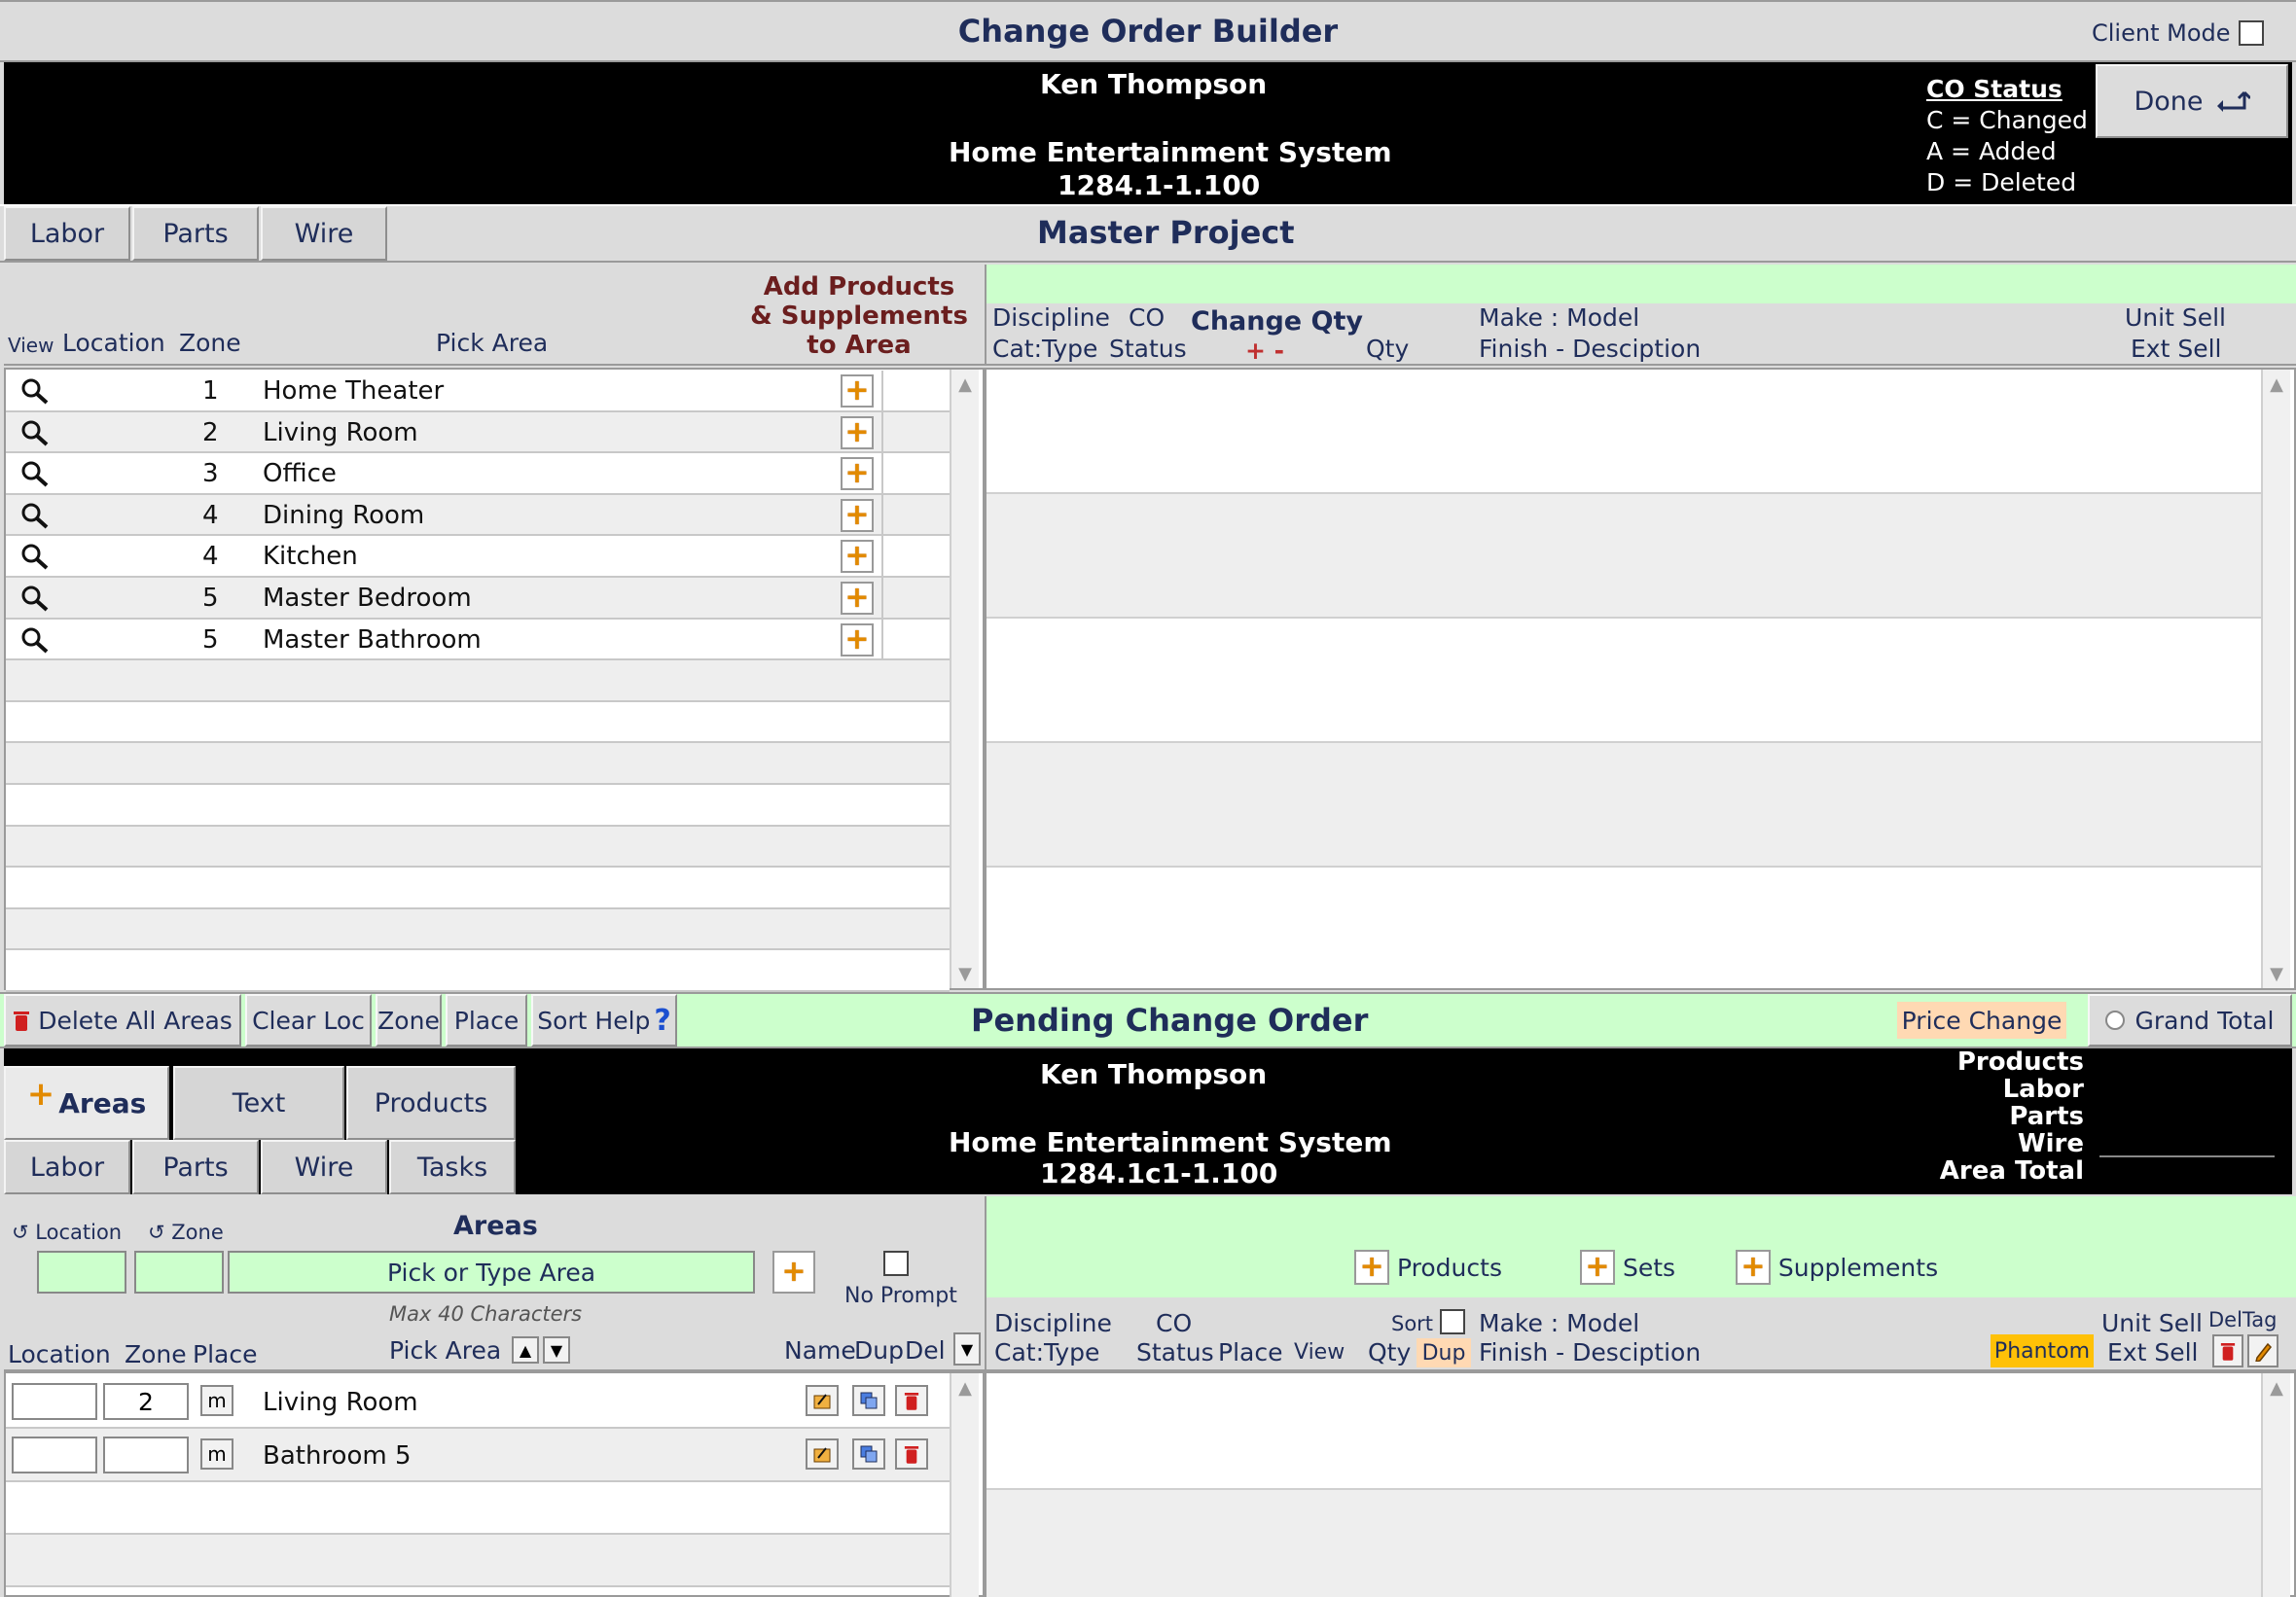 Image resolution: width=2296 pixels, height=1597 pixels. Describe the element at coordinates (478, 474) in the screenshot. I see `area-row: 3 Office +` at that location.